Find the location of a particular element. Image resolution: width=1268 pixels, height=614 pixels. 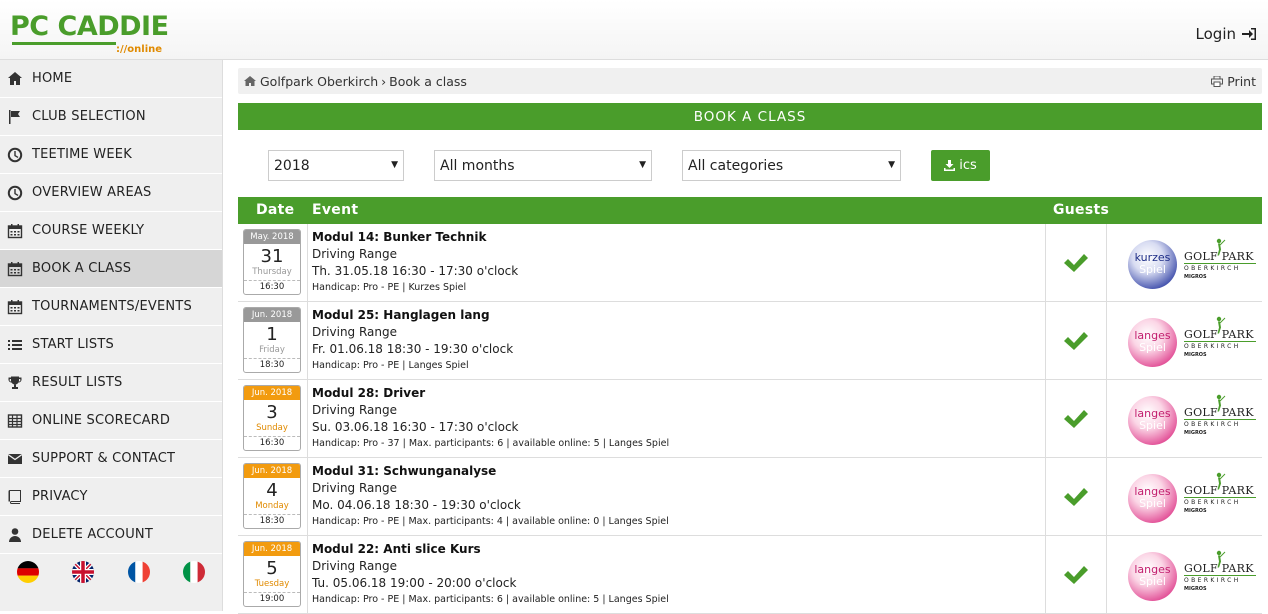

flag-icon is located at coordinates (15, 117).